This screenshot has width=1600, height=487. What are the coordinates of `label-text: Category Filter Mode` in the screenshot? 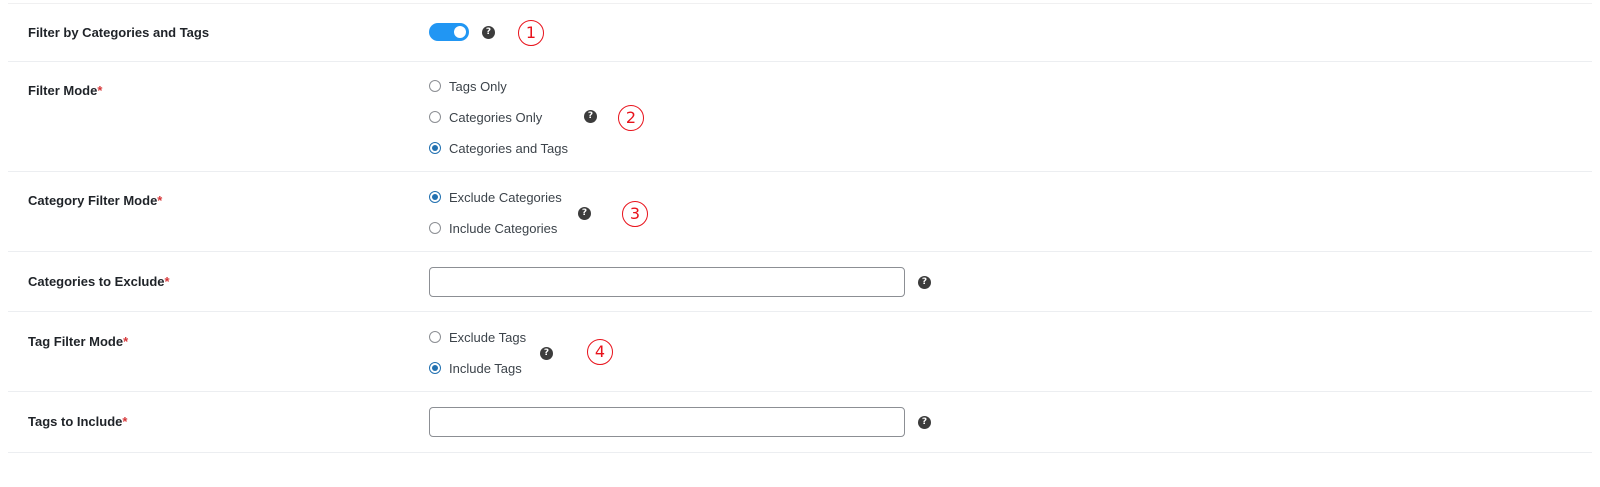 It's located at (93, 200).